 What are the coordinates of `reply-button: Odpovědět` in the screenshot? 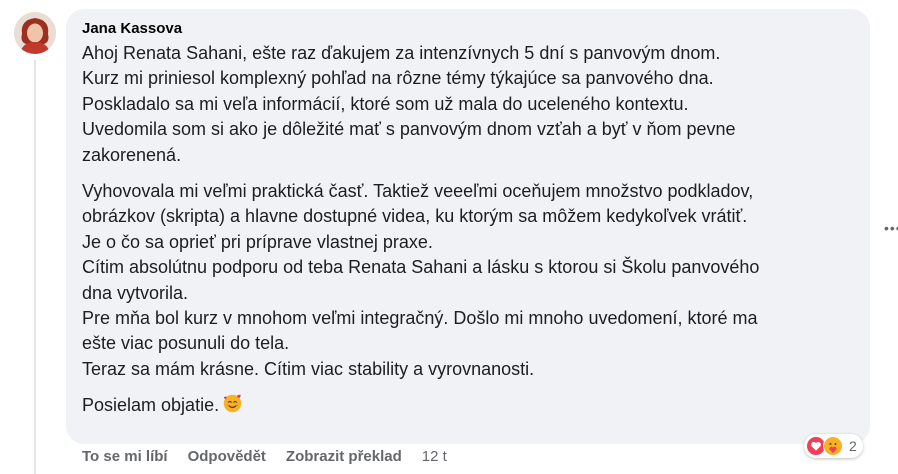 It's located at (227, 456).